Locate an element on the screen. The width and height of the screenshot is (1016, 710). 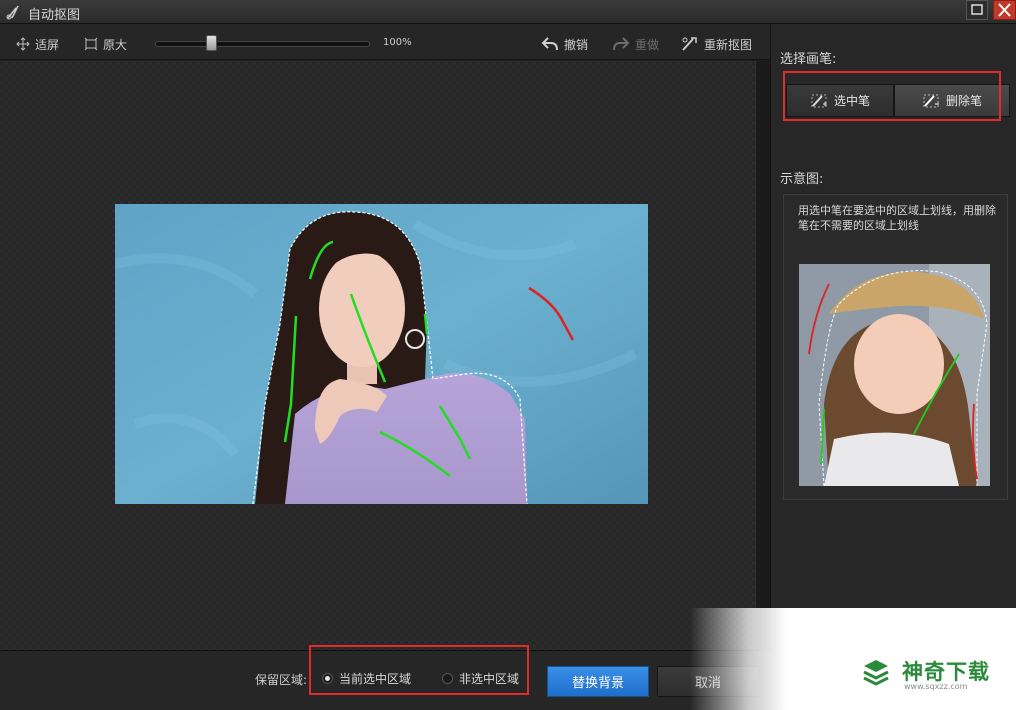
canvas-scrollbar is located at coordinates (762, 355).